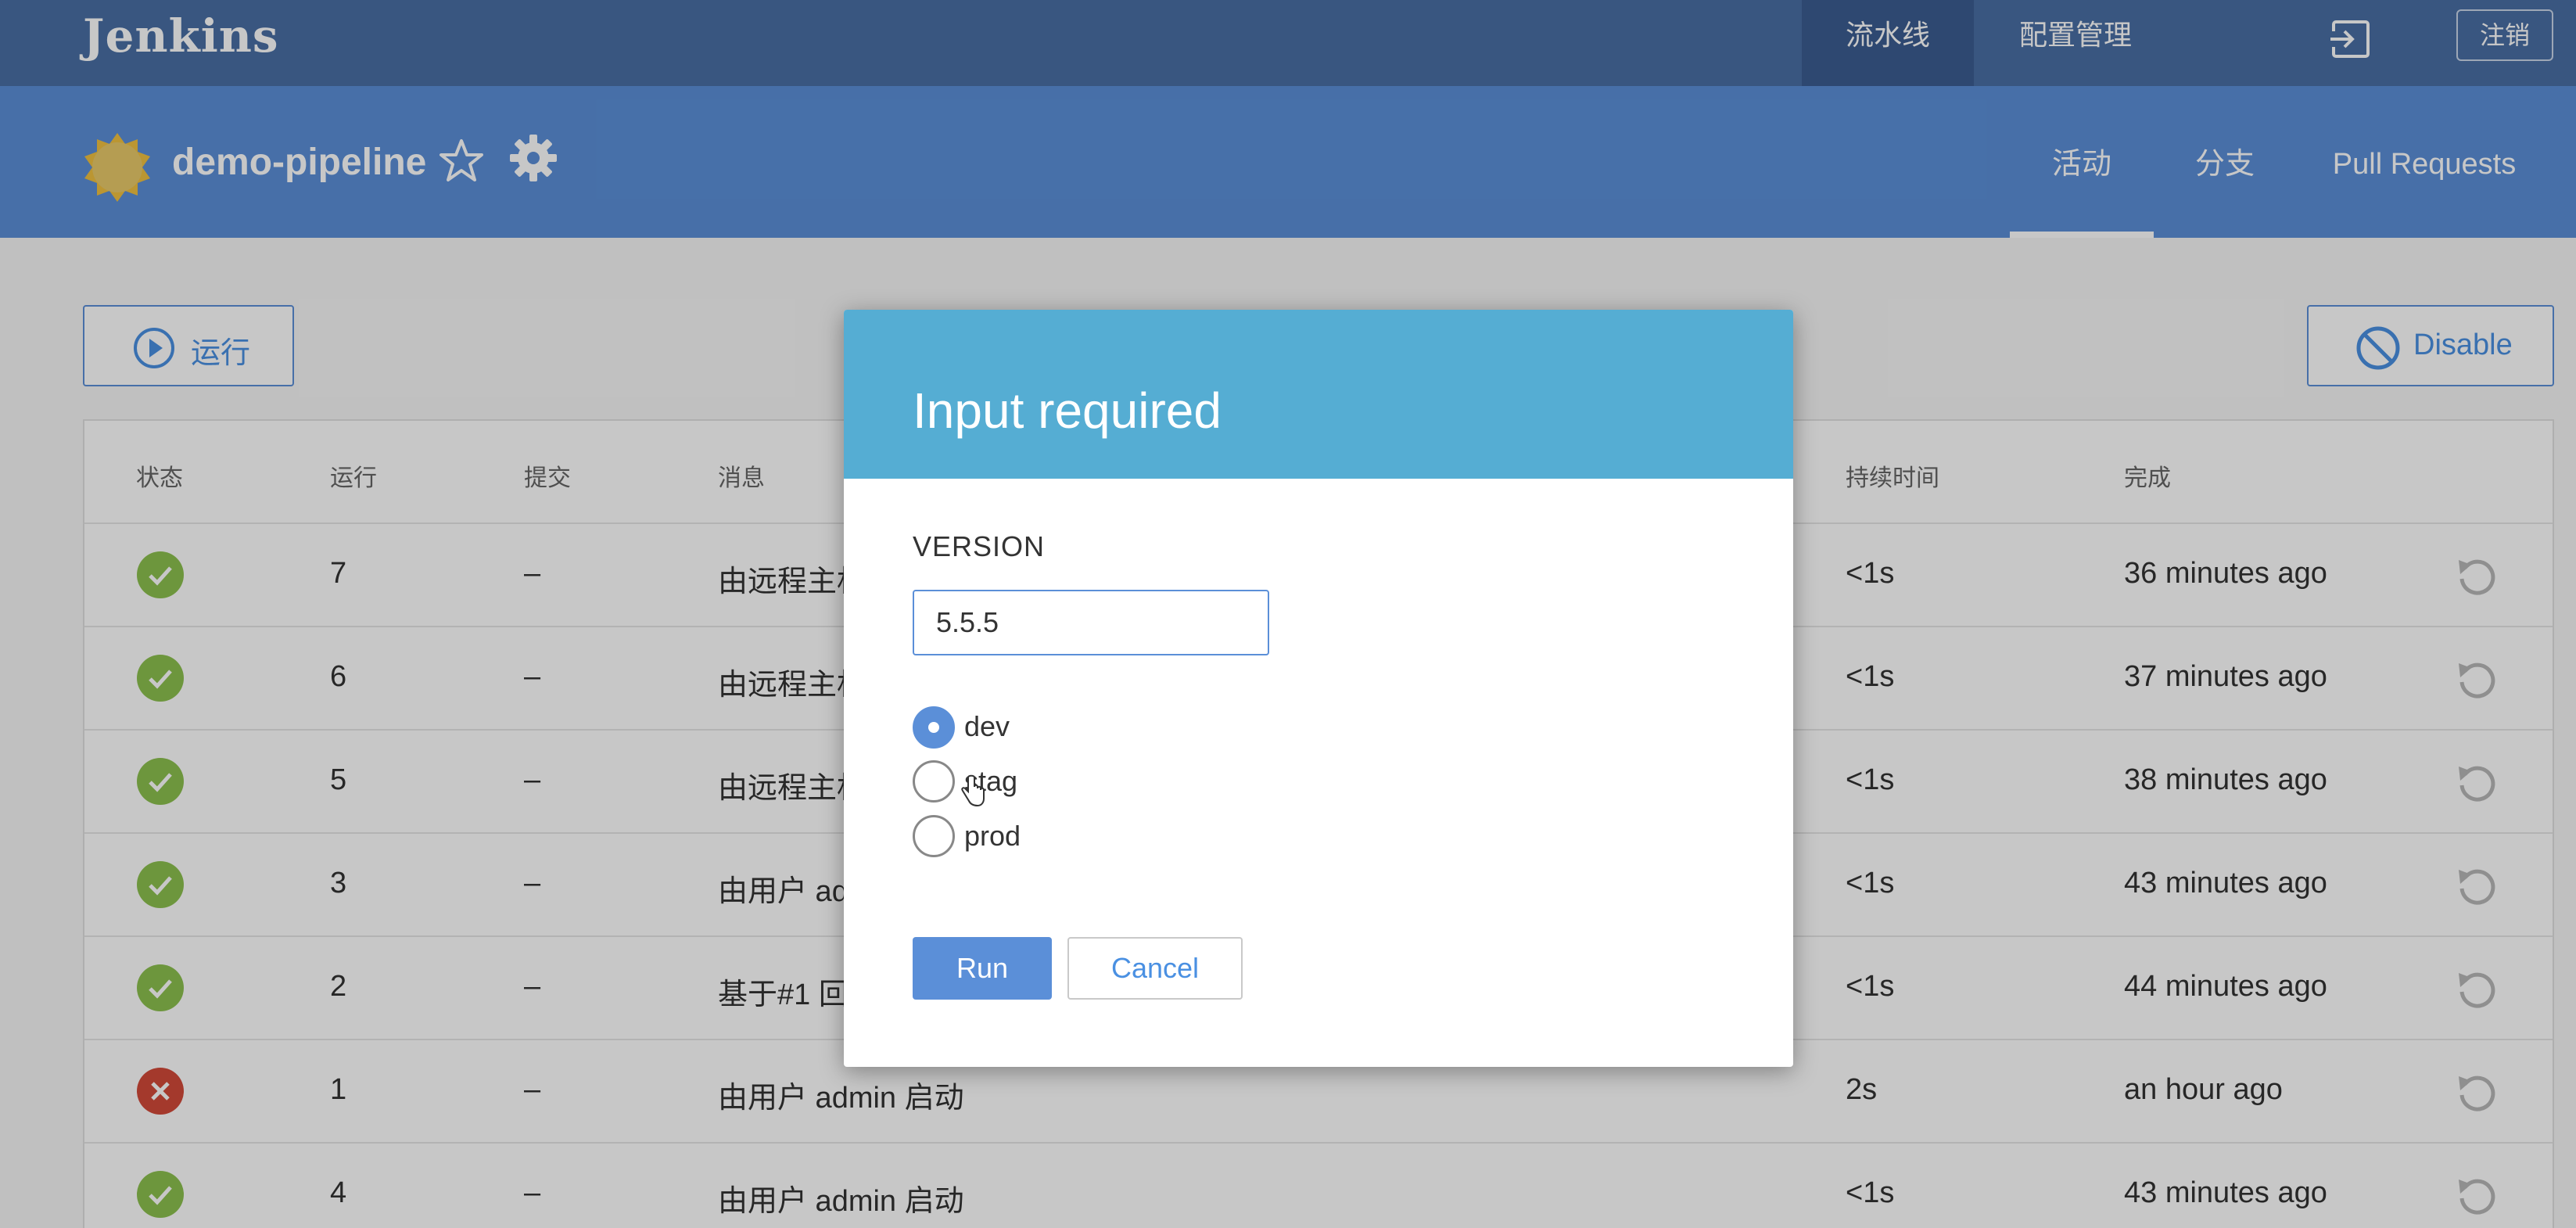 This screenshot has width=2576, height=1228. I want to click on radio-stag, so click(934, 781).